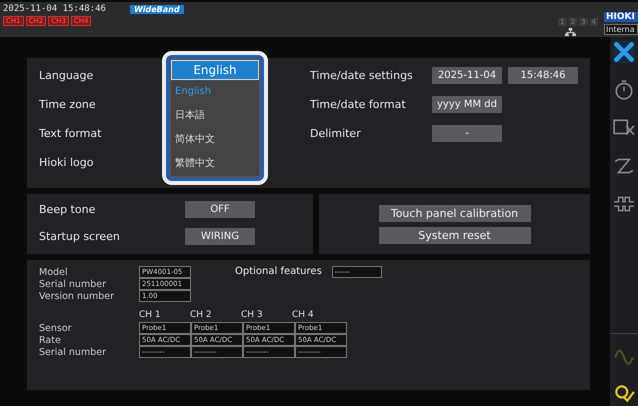  What do you see at coordinates (467, 133) in the screenshot?
I see `value-button: -` at bounding box center [467, 133].